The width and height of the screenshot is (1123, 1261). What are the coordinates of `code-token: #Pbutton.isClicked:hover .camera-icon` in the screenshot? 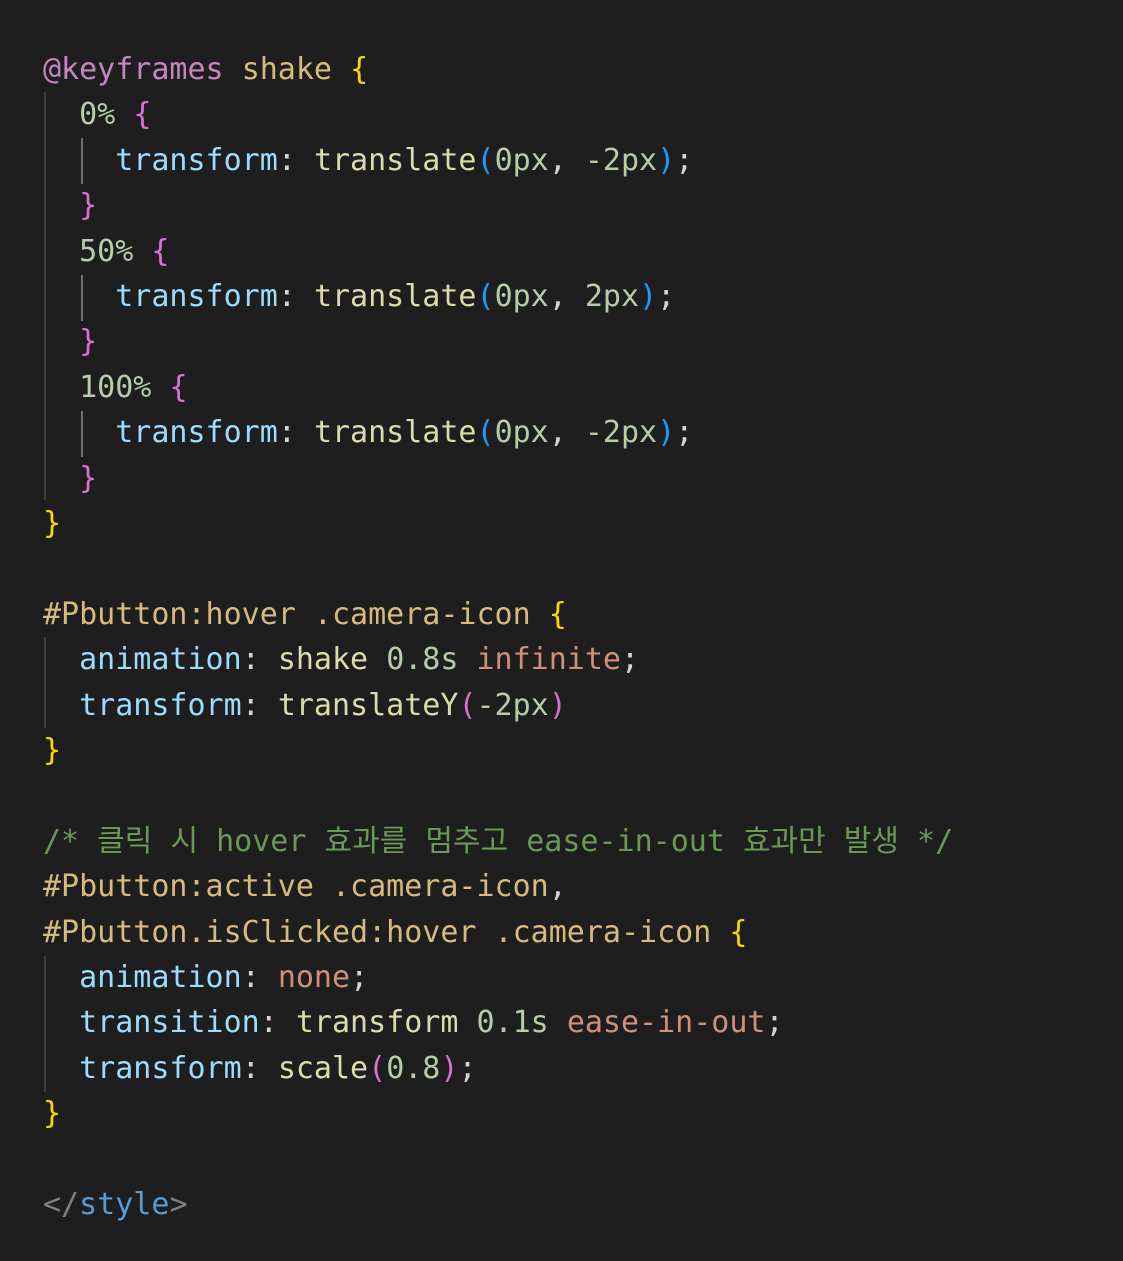 It's located at (377, 932).